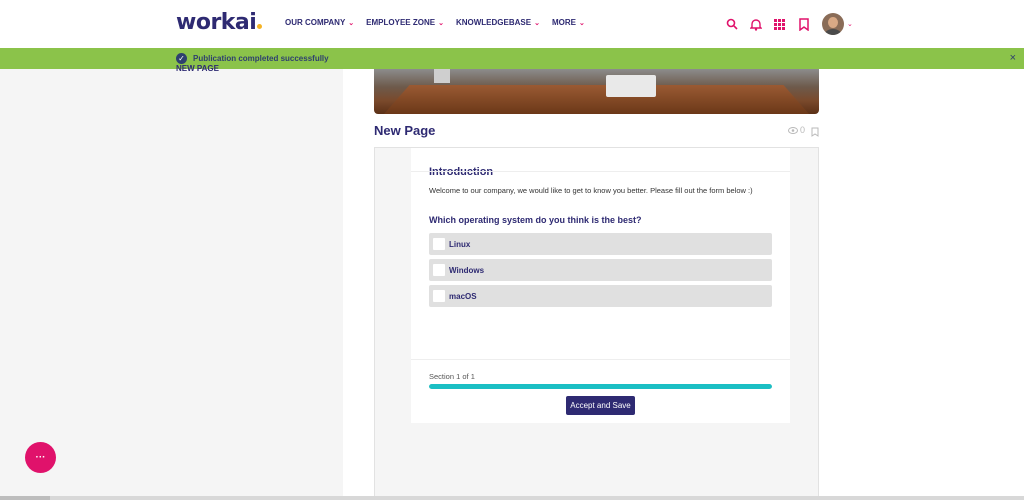  Describe the element at coordinates (512, 498) in the screenshot. I see `horizontal-scrollbar` at that location.